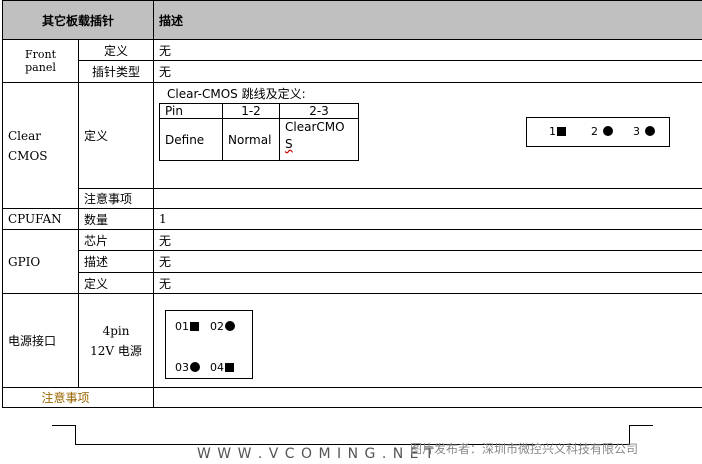 The width and height of the screenshot is (702, 464). I want to click on table-row: 插针类型 无, so click(352, 71).